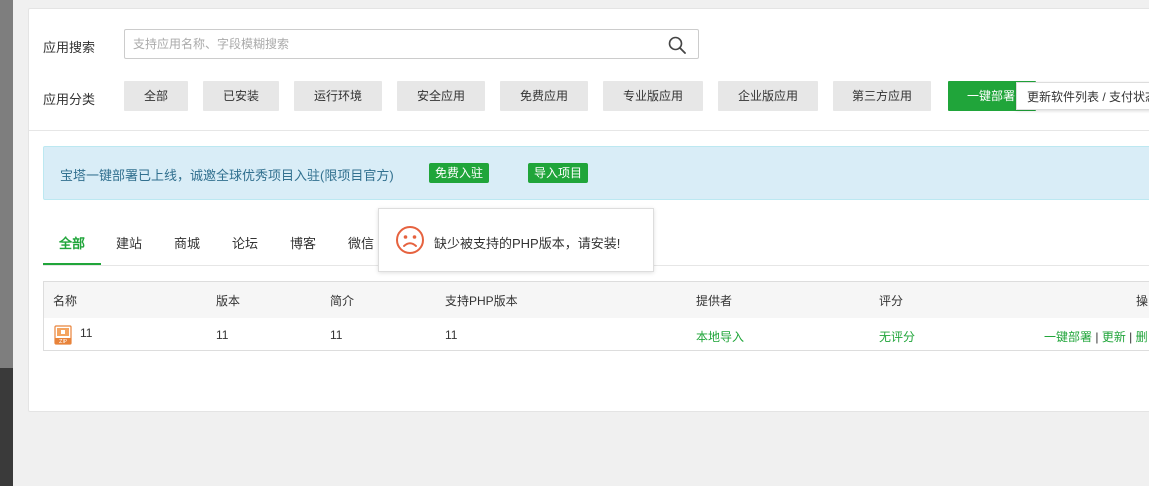  I want to click on zip-file-icon: ZIP, so click(63, 335).